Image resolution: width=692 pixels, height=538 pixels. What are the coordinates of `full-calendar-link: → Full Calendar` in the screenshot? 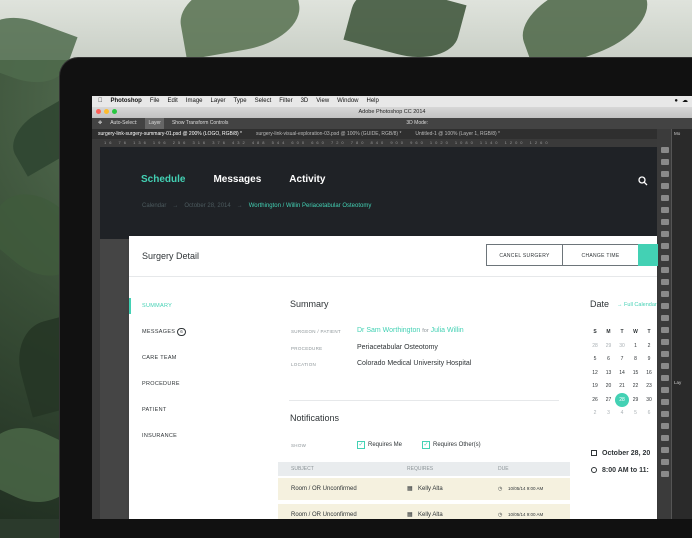 It's located at (637, 305).